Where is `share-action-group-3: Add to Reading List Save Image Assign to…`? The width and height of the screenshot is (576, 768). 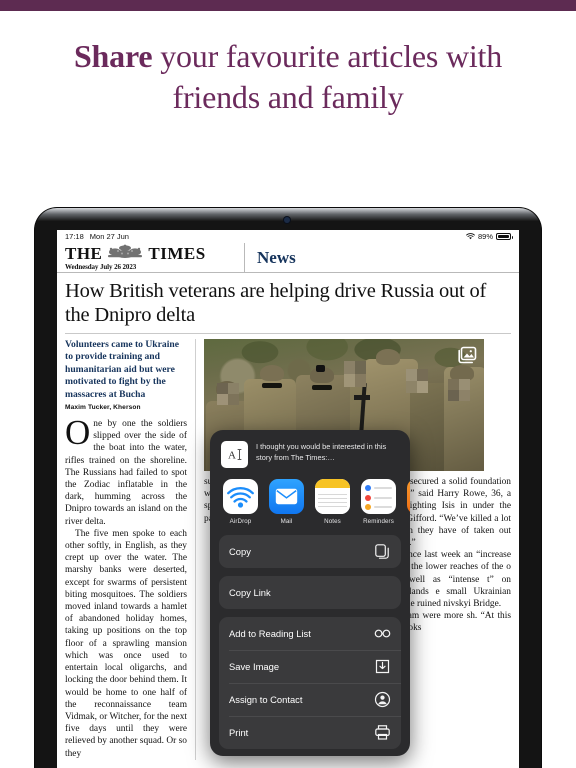 share-action-group-3: Add to Reading List Save Image Assign to… is located at coordinates (310, 682).